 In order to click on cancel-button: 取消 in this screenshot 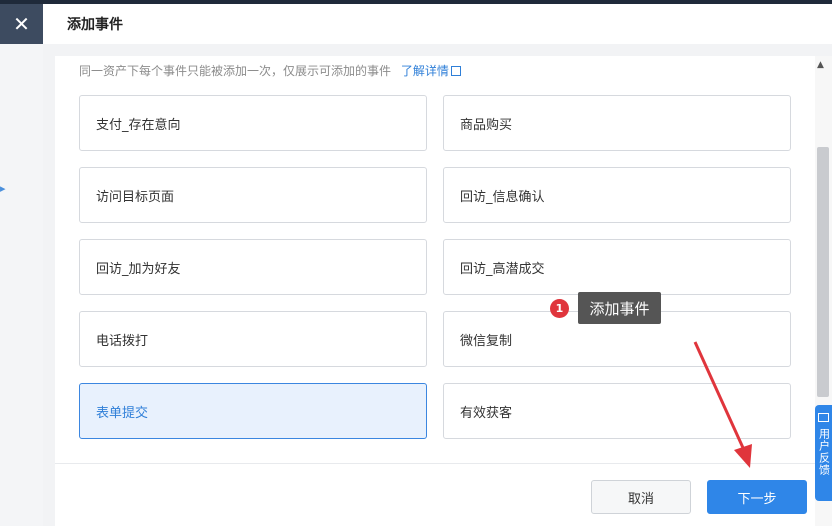, I will do `click(641, 497)`.